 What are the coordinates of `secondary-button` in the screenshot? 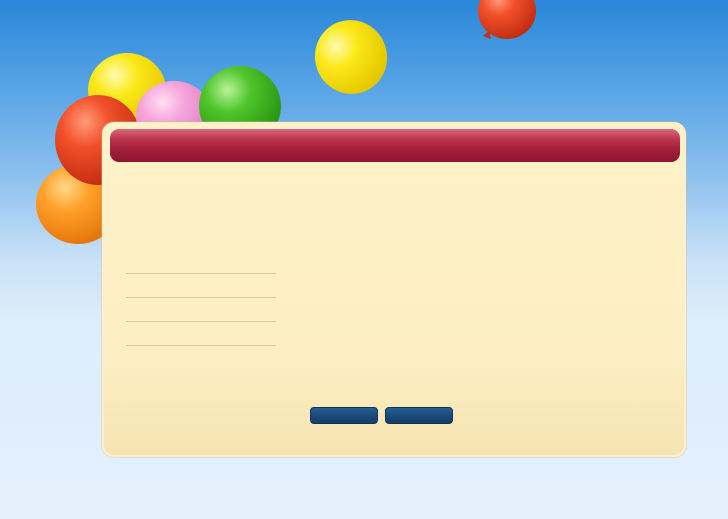 It's located at (419, 415).